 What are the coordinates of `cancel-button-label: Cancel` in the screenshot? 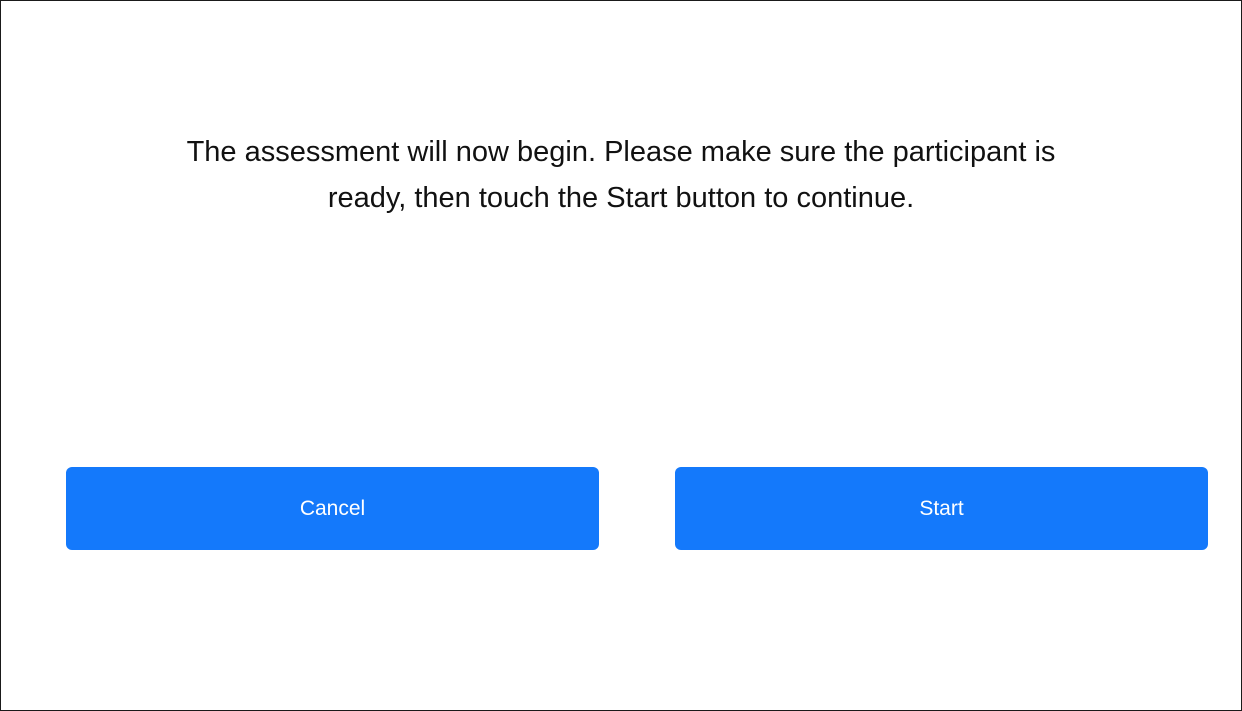 It's located at (332, 508).